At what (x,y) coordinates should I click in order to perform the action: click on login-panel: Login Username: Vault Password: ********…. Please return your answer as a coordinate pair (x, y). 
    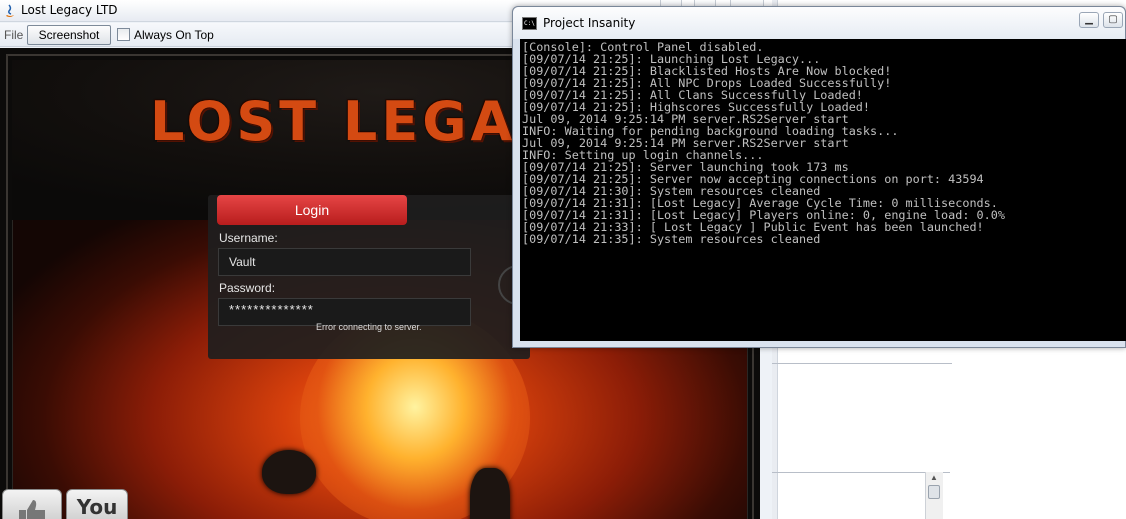
    Looking at the image, I should click on (373, 277).